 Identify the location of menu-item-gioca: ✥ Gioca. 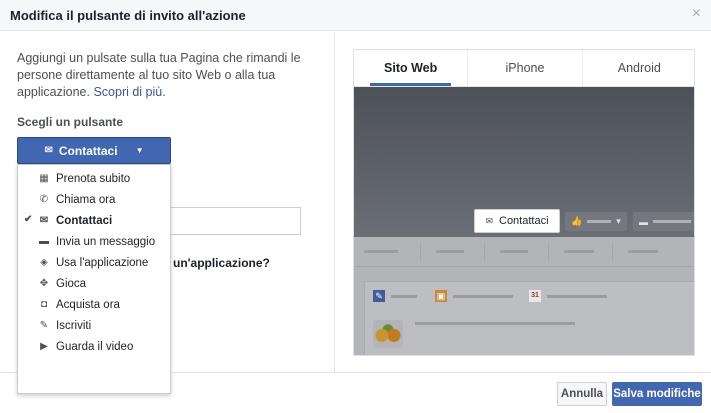
(94, 283).